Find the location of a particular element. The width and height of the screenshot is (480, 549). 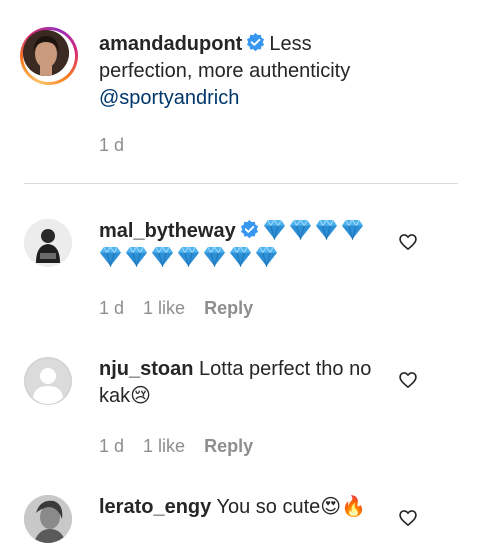

comment-text-block: mal_bytheway is located at coordinates (239, 245).